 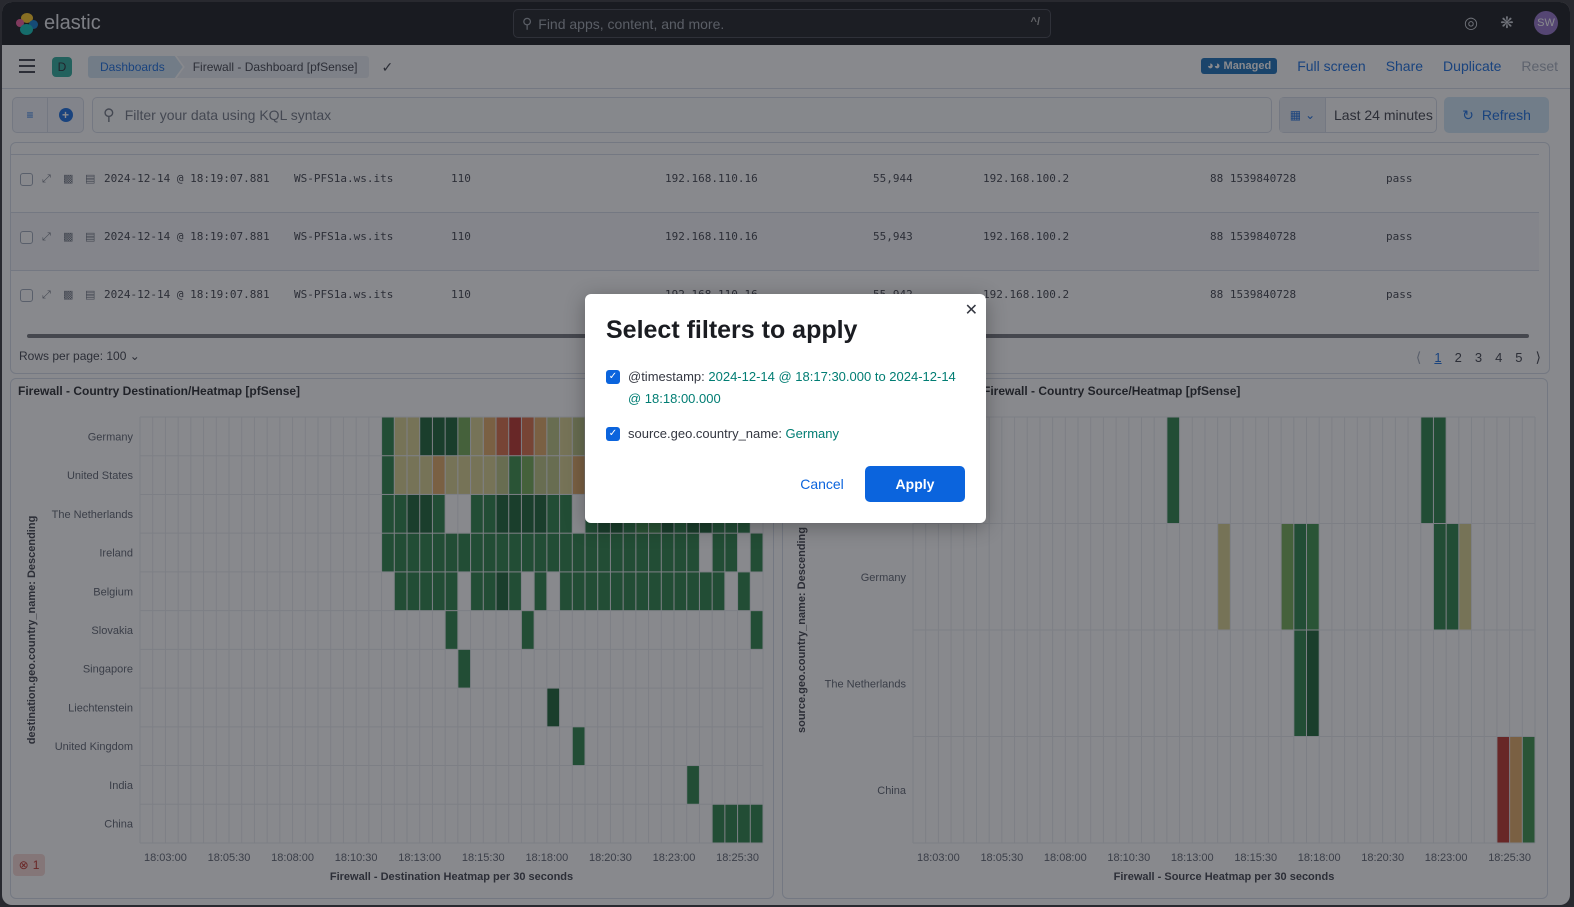 I want to click on filter-option-source-country: ✓ source.geo.country_name: Germany, so click(x=786, y=434).